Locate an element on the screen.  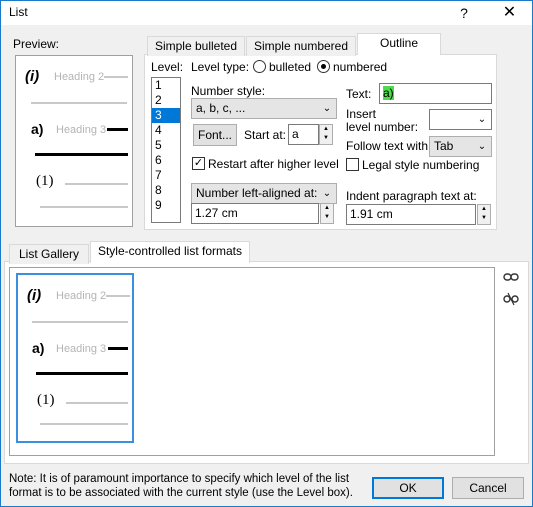
link-icon is located at coordinates (511, 279).